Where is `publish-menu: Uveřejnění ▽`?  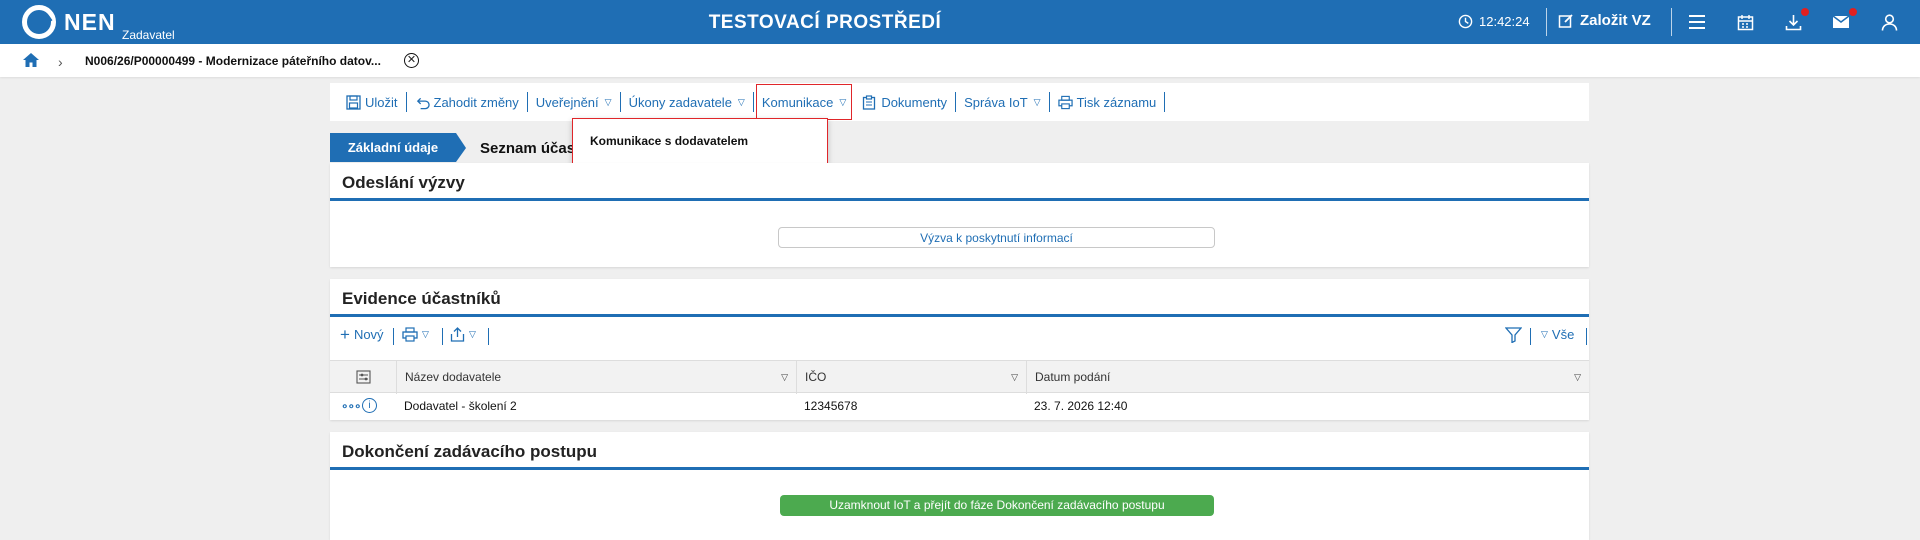
publish-menu: Uveřejnění ▽ is located at coordinates (574, 102).